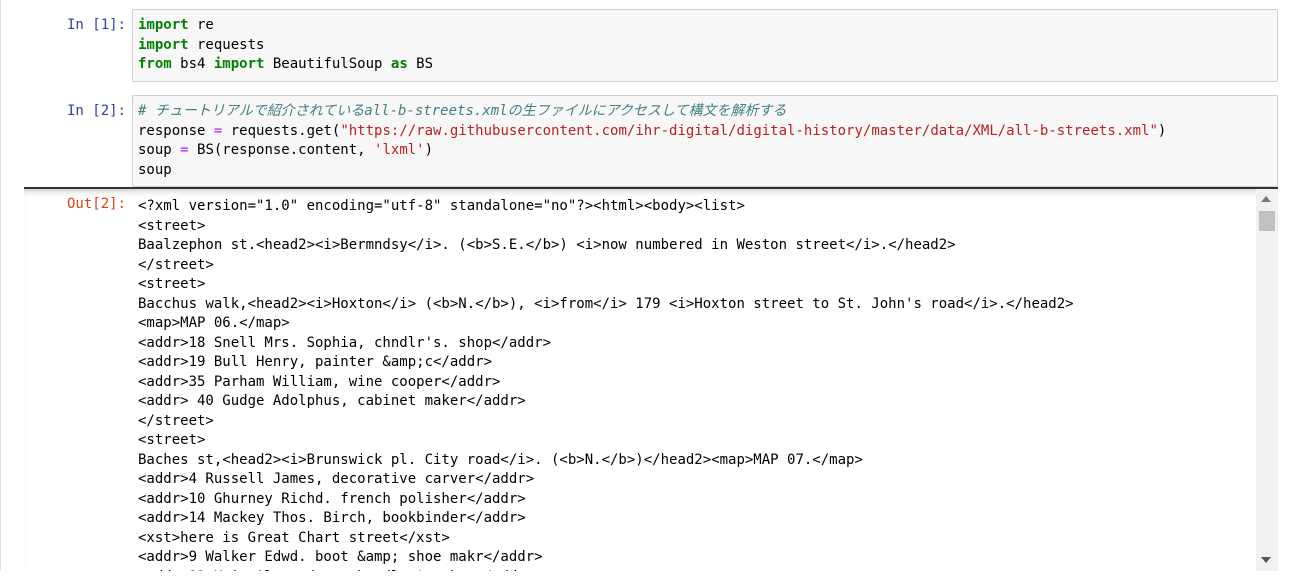 The image size is (1298, 588). Describe the element at coordinates (1266, 560) in the screenshot. I see `scroll-down-arrow-icon` at that location.